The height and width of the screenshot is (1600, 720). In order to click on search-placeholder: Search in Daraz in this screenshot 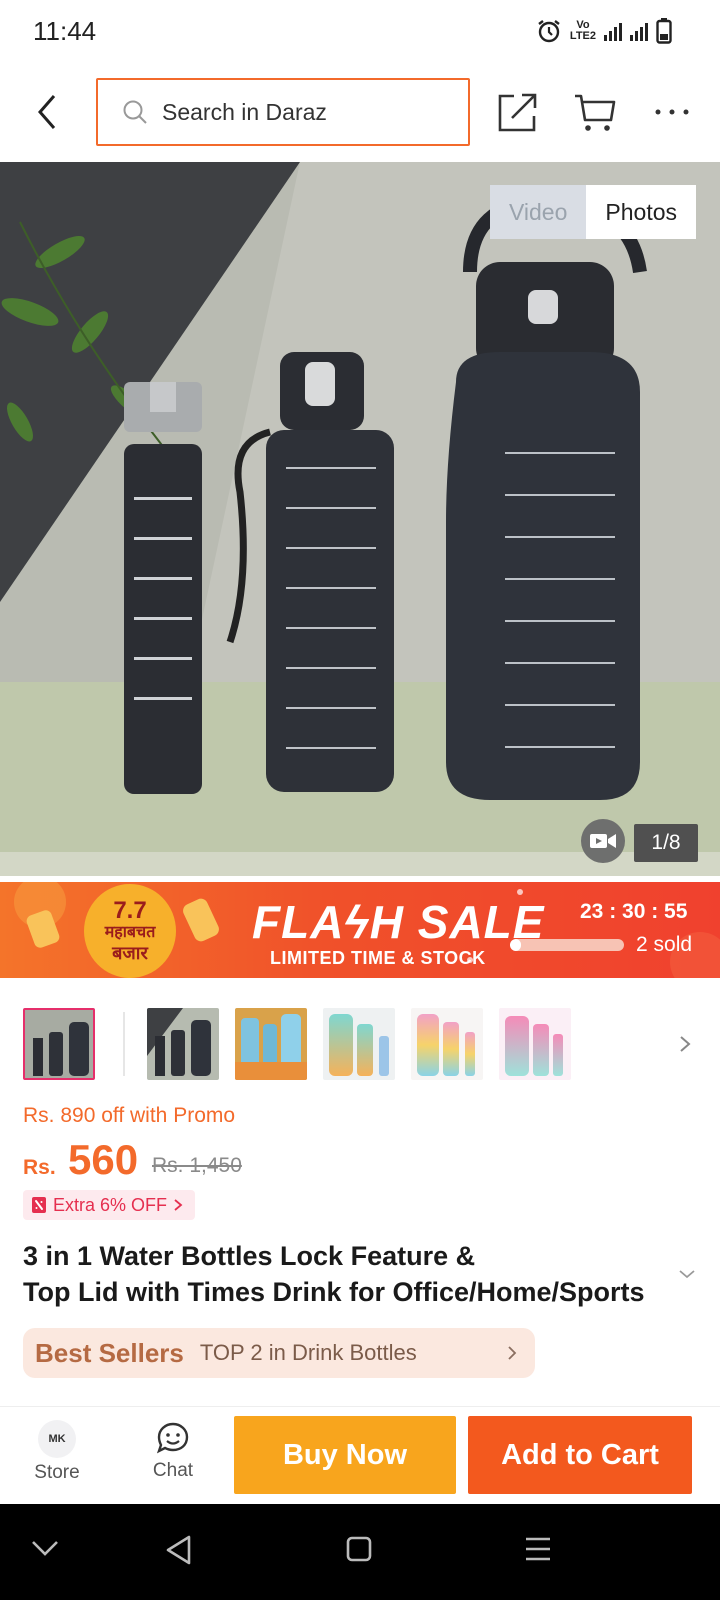, I will do `click(244, 111)`.